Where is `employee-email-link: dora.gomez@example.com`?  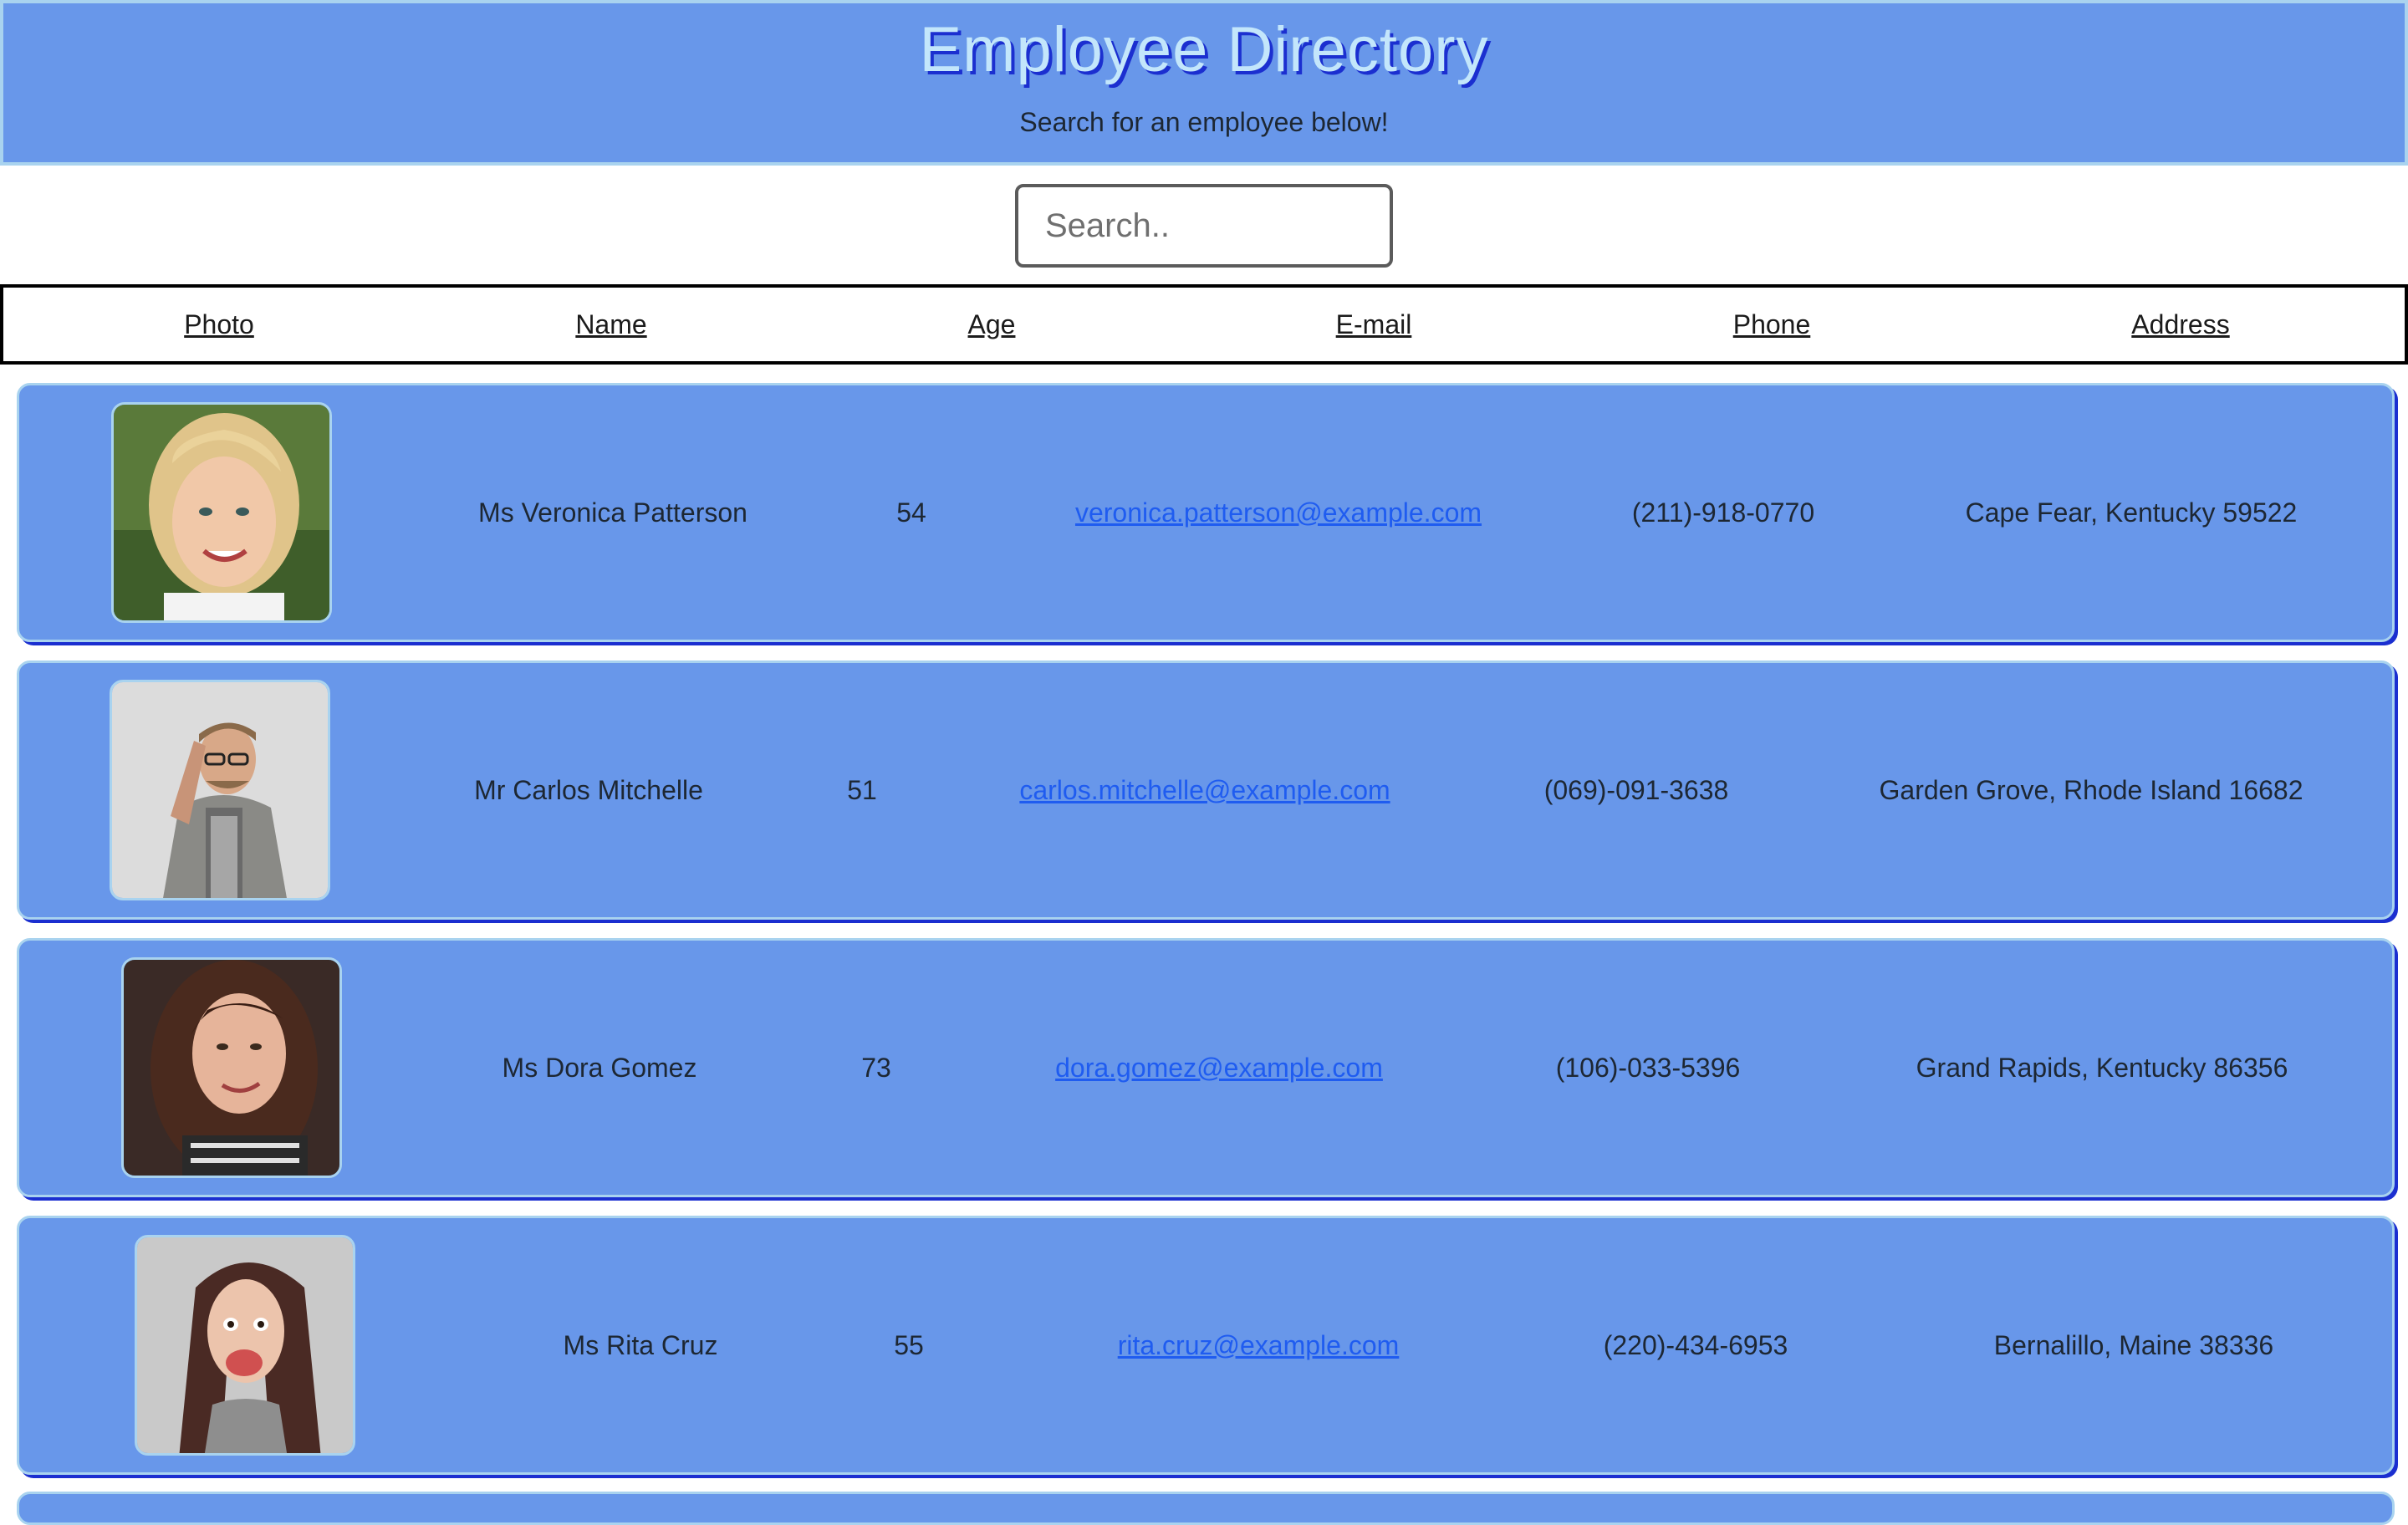
employee-email-link: dora.gomez@example.com is located at coordinates (1219, 1068).